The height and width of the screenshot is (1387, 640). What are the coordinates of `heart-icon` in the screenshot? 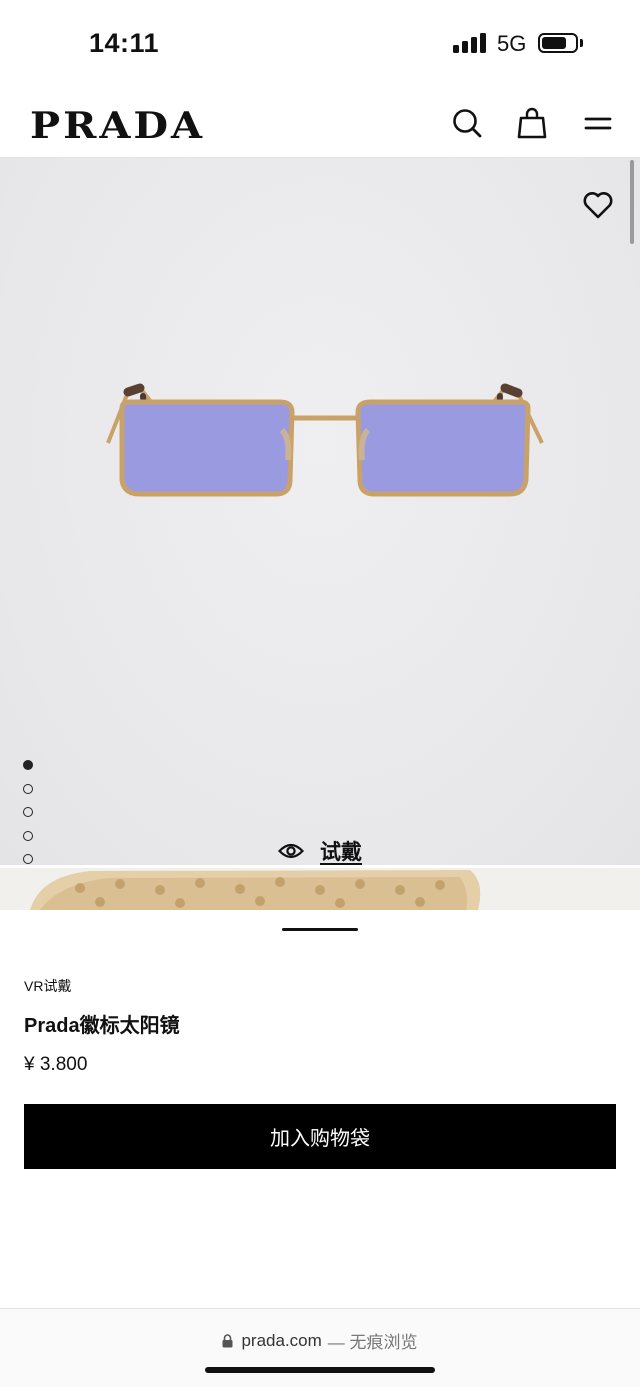 It's located at (598, 205).